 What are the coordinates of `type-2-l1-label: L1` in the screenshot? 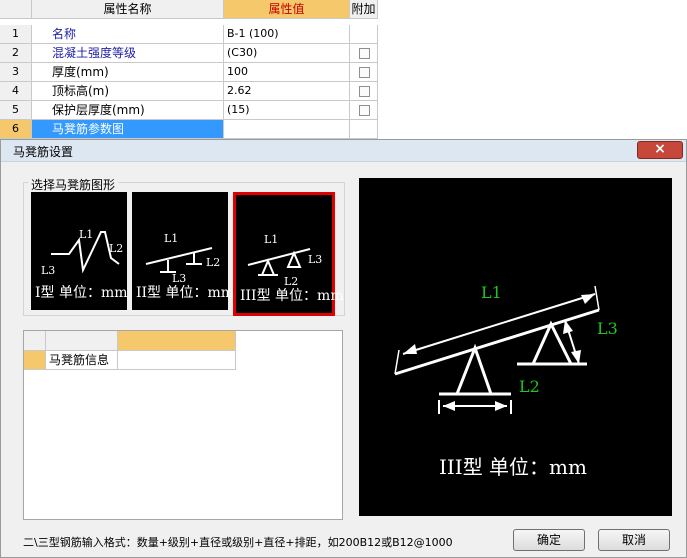 It's located at (171, 238).